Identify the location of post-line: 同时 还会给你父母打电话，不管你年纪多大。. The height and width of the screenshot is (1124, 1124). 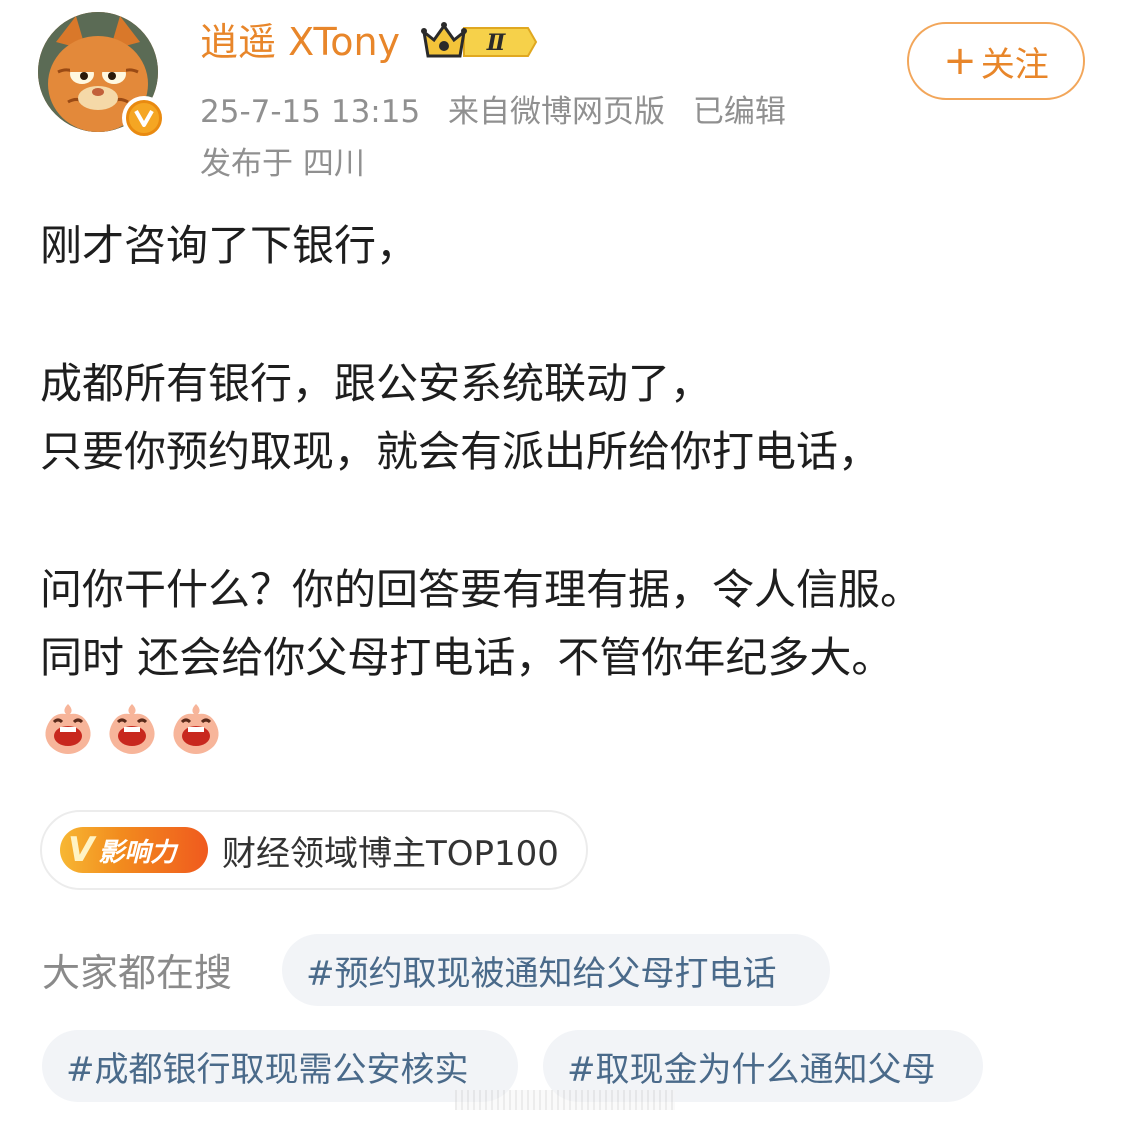
(467, 657).